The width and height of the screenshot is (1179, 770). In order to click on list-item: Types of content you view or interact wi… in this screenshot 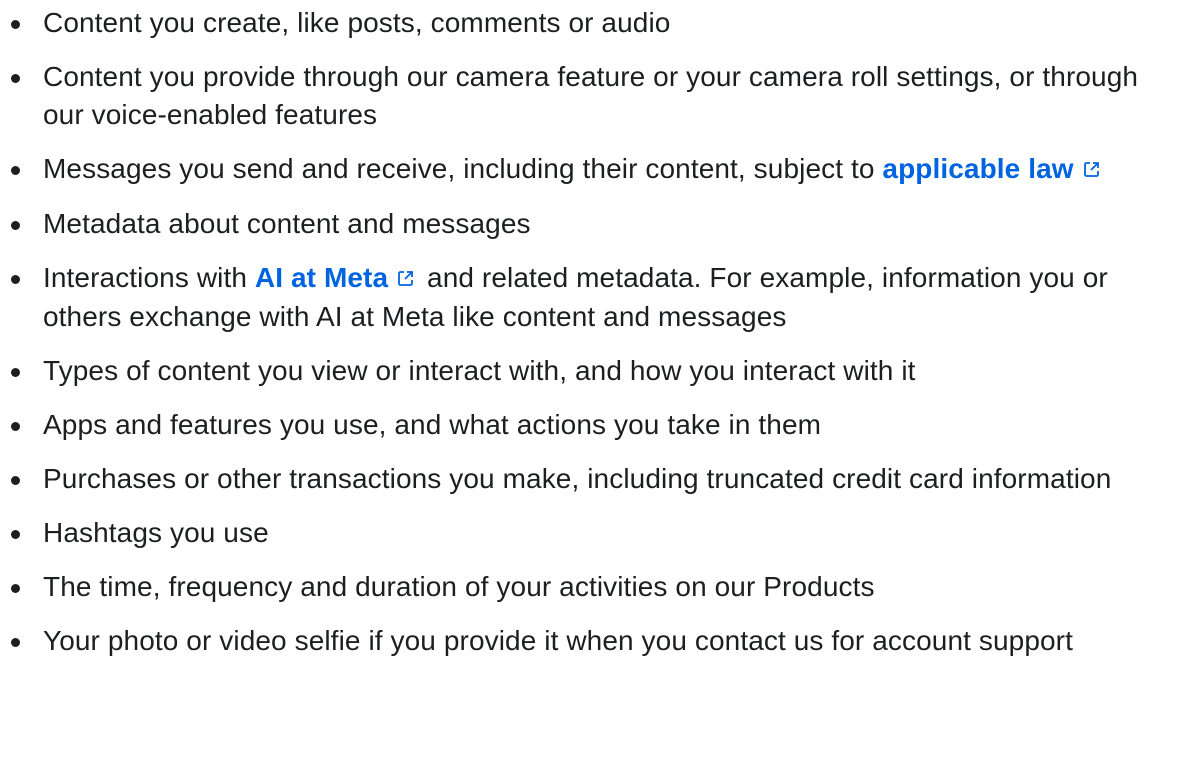, I will do `click(589, 371)`.